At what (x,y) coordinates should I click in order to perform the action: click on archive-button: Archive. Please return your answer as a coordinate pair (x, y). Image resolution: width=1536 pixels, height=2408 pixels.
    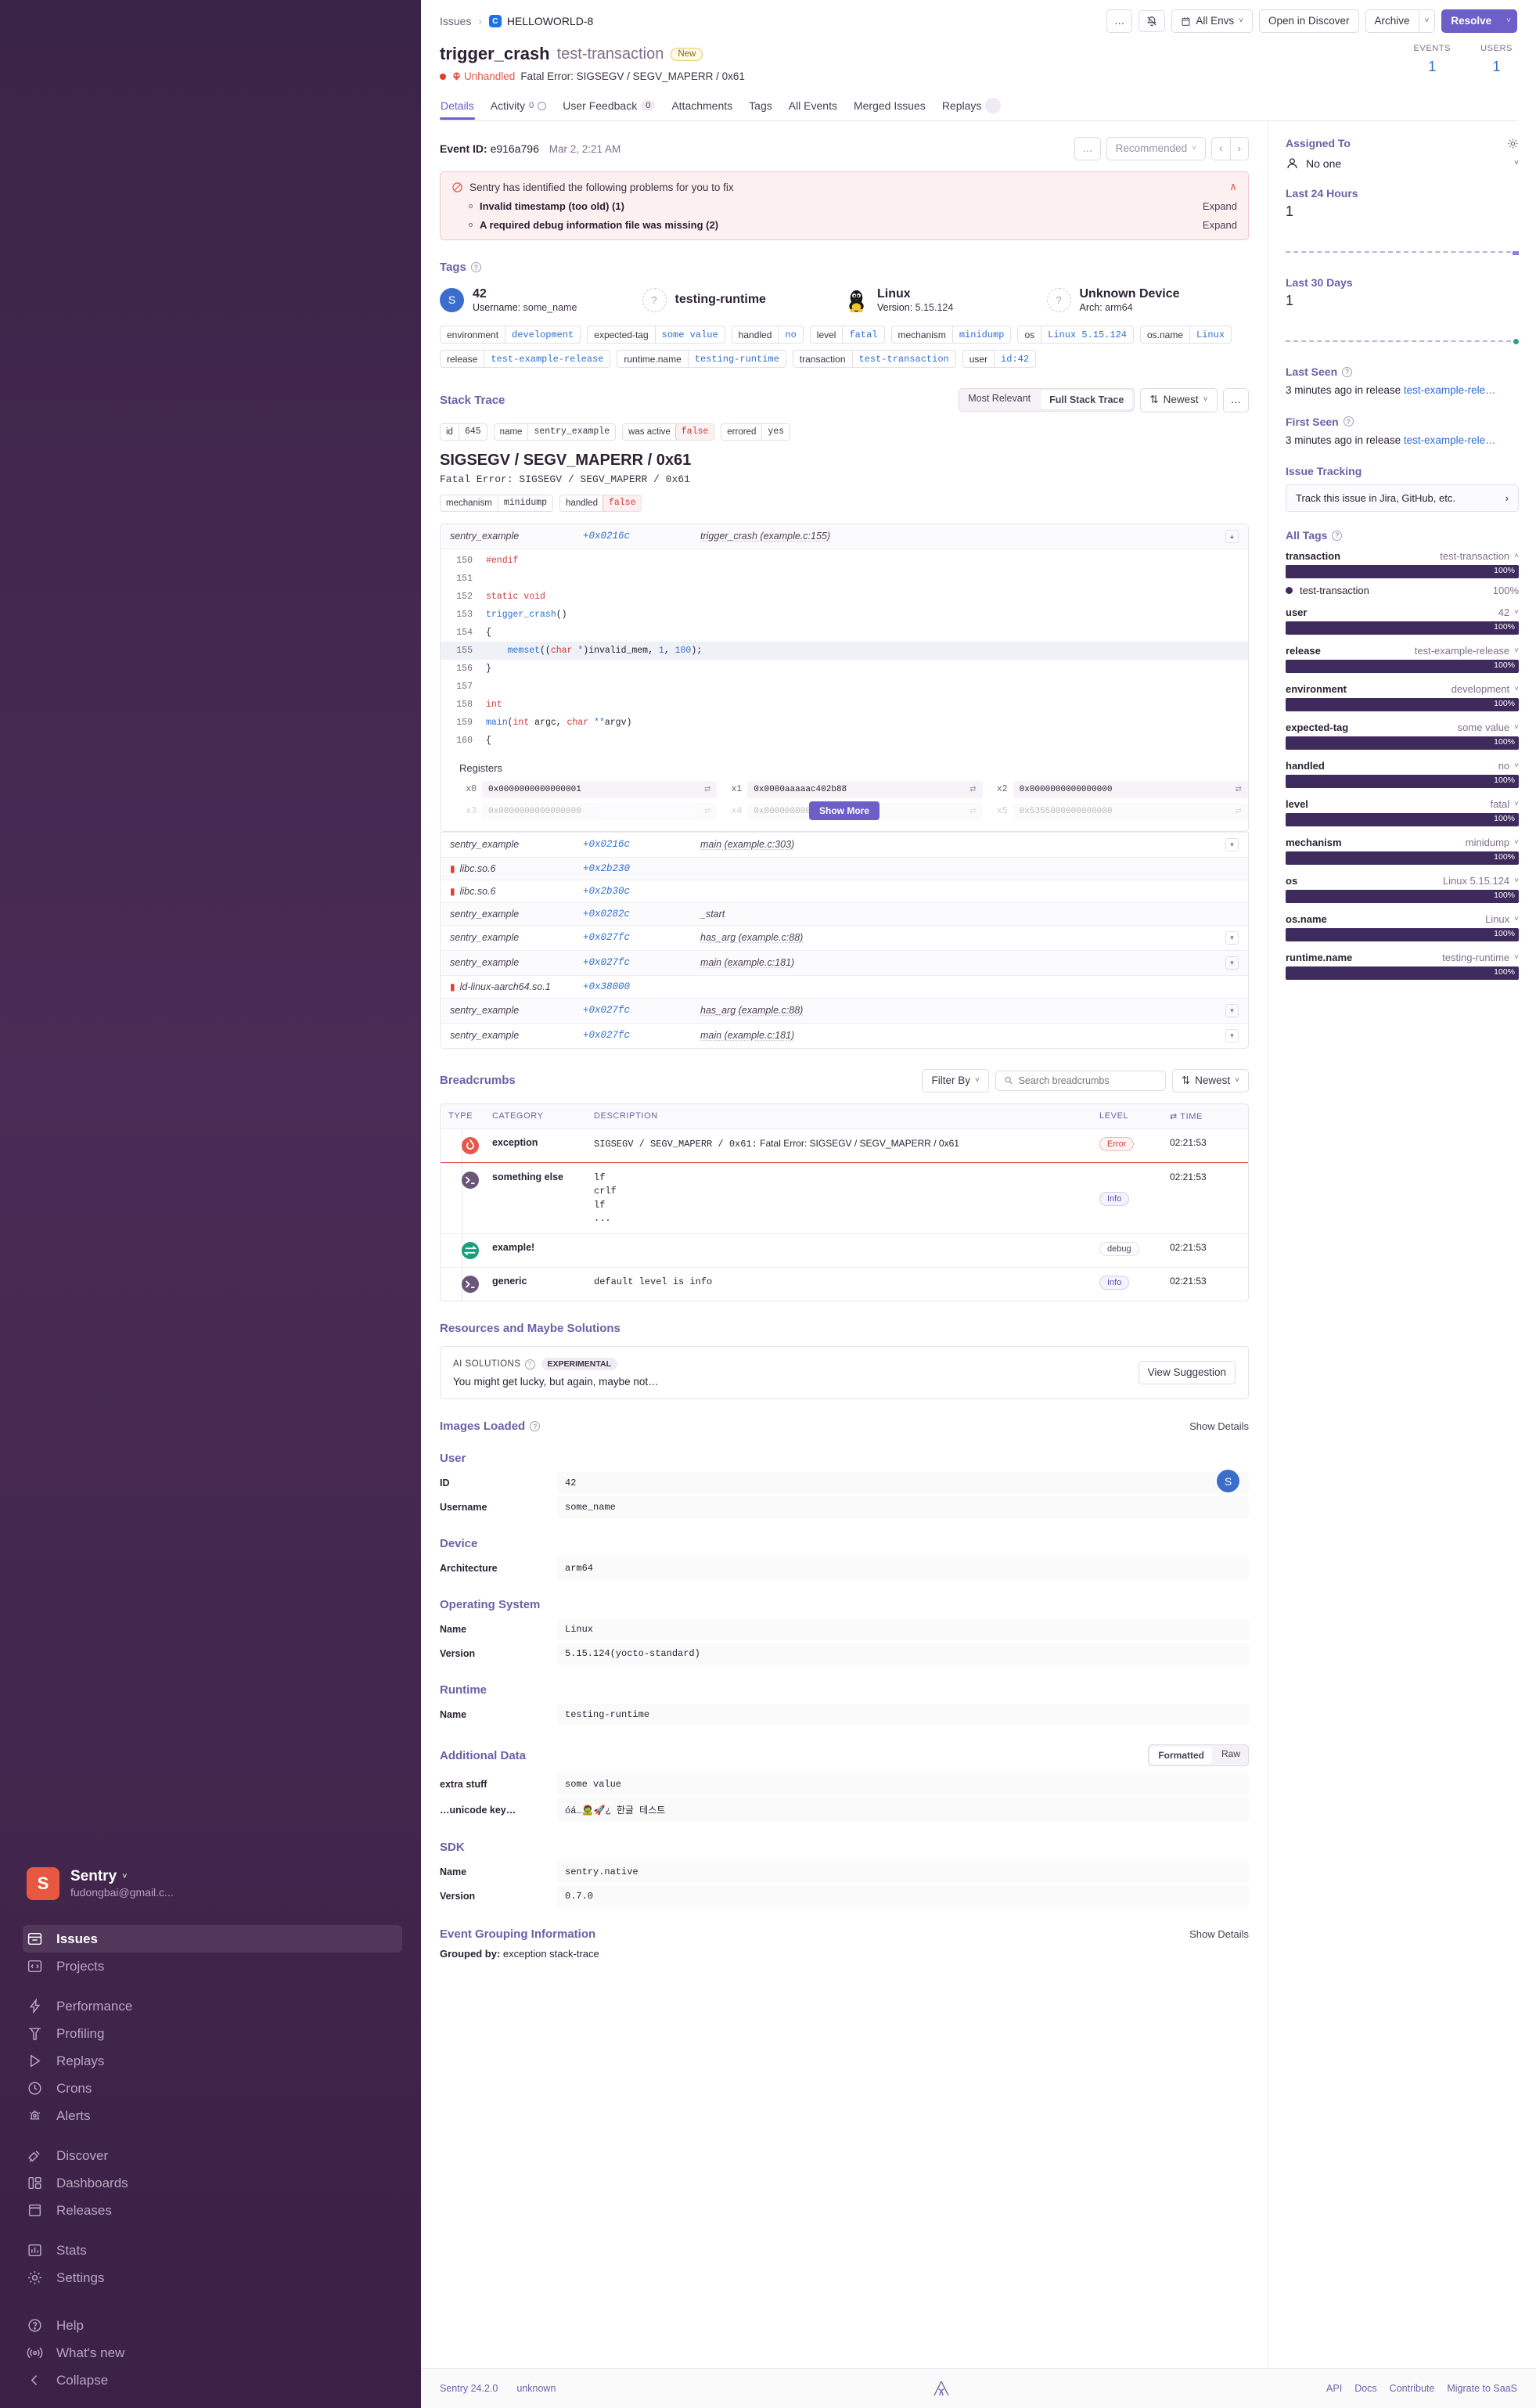
    Looking at the image, I should click on (1392, 21).